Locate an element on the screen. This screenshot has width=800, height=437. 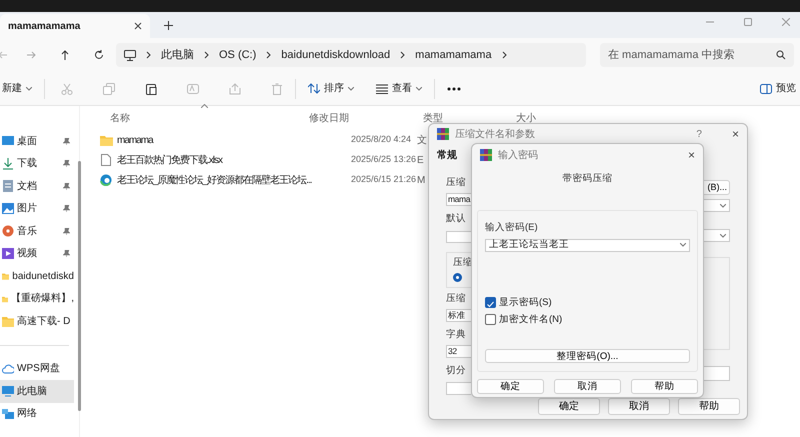
browser-icon is located at coordinates (106, 180).